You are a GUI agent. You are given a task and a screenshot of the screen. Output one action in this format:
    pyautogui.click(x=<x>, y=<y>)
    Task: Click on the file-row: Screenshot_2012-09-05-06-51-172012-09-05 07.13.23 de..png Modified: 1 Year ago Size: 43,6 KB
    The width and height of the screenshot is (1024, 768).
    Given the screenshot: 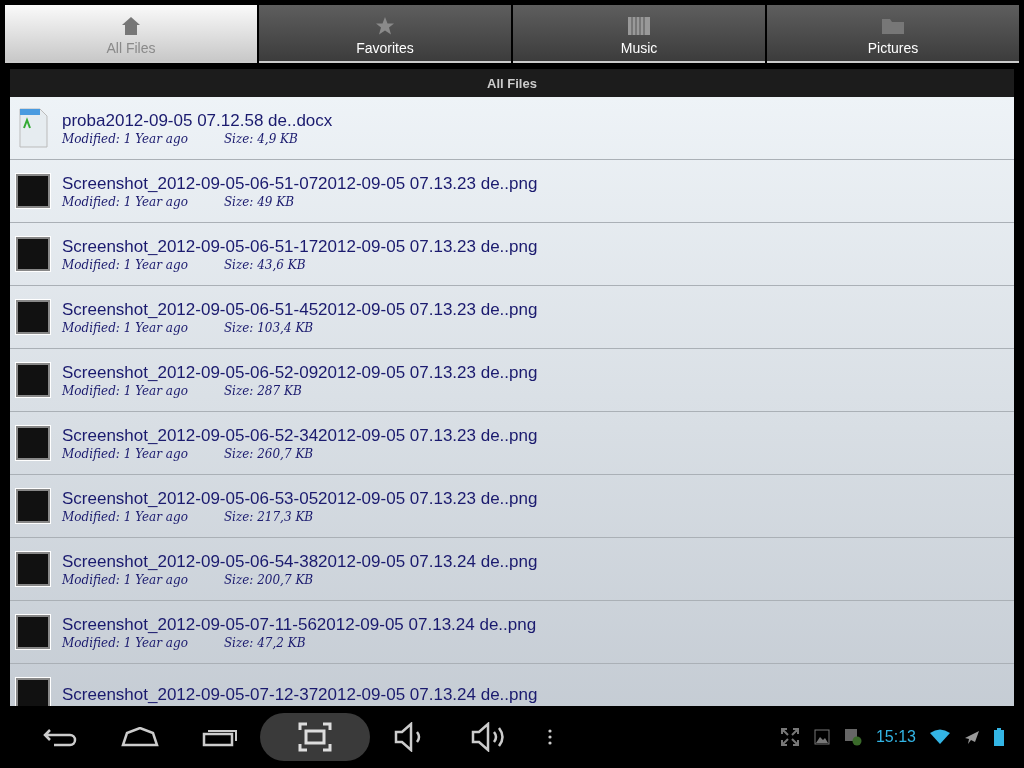 What is the action you would take?
    pyautogui.click(x=512, y=254)
    